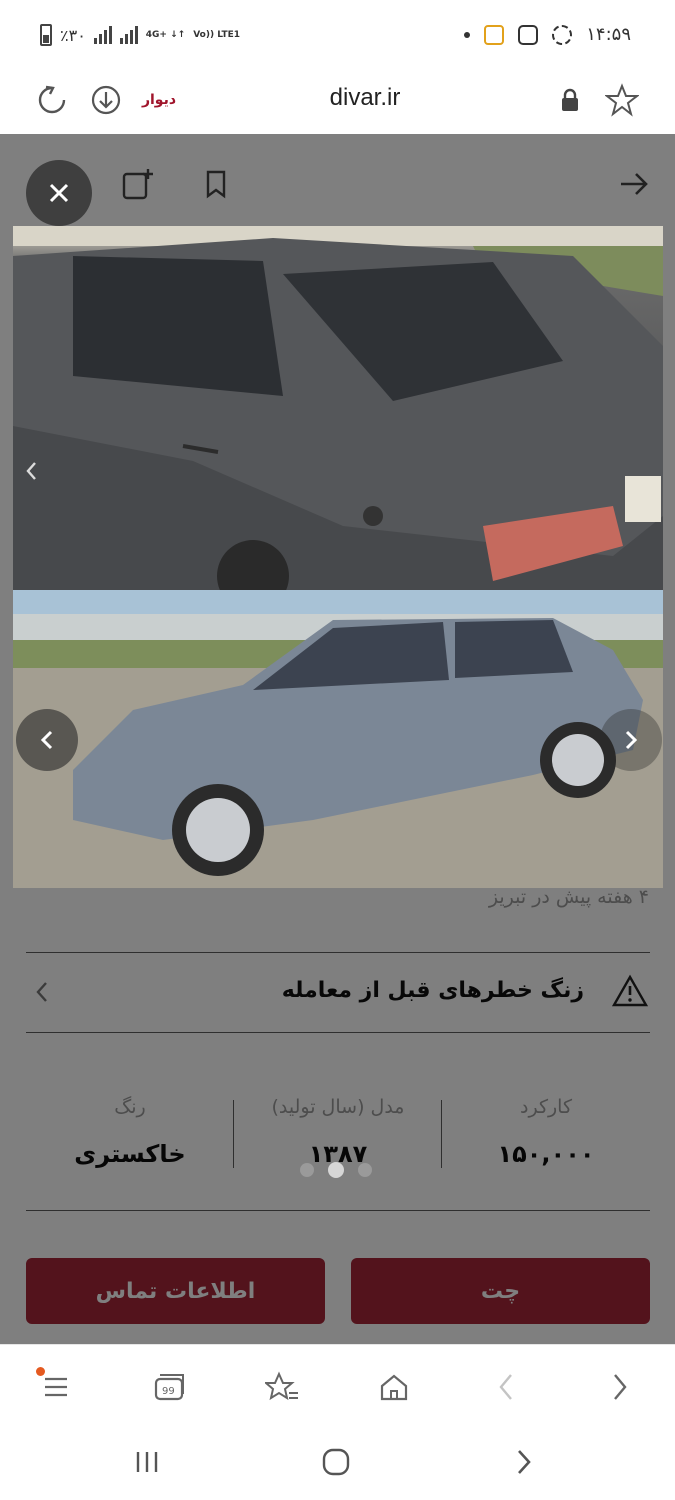 Image resolution: width=675 pixels, height=1500 pixels. What do you see at coordinates (337, 1290) in the screenshot?
I see `action-bar: اطلاعات تماس چت` at bounding box center [337, 1290].